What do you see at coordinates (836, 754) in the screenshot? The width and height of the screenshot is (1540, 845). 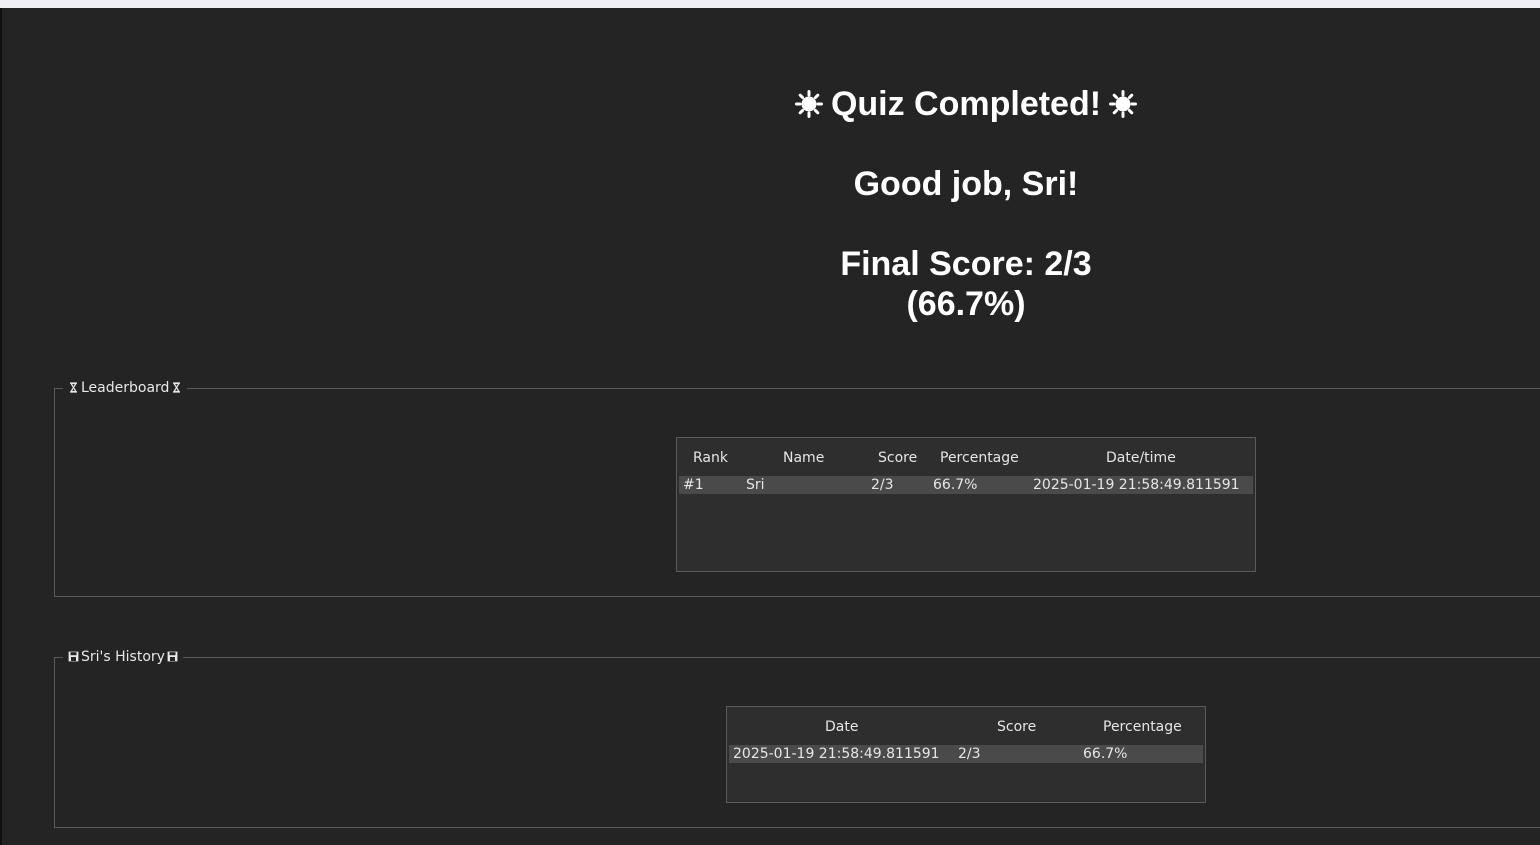 I see `cell-date: 2025-01-19 21:58:49.811591` at bounding box center [836, 754].